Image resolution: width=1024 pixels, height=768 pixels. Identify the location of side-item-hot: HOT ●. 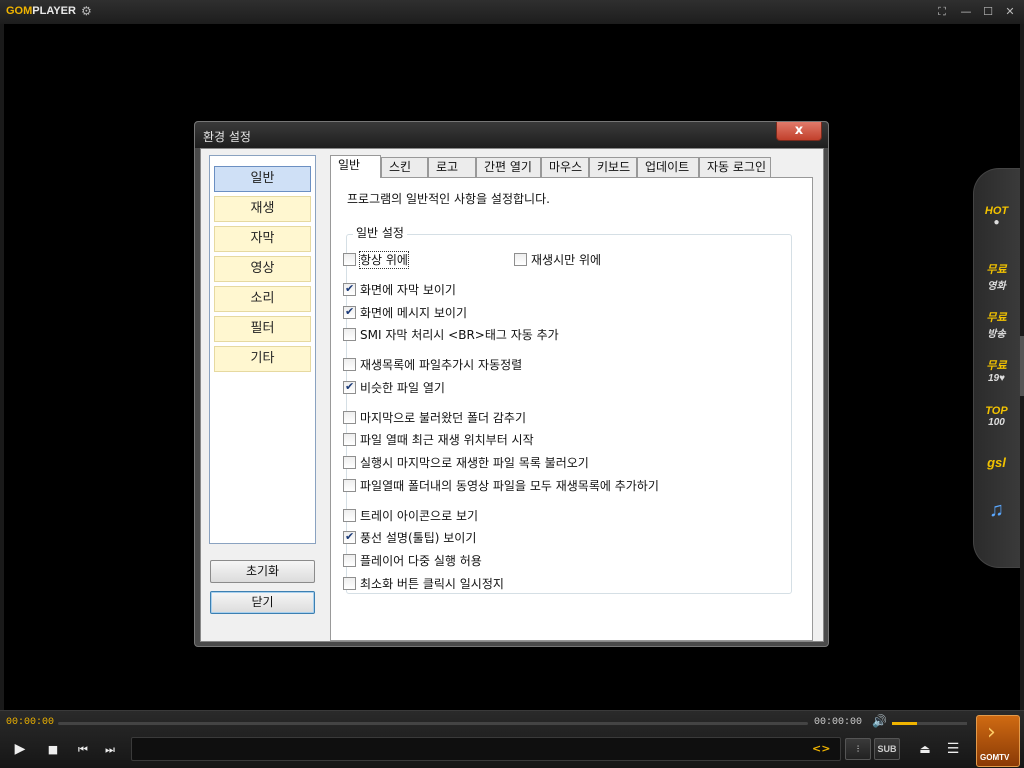
(996, 216).